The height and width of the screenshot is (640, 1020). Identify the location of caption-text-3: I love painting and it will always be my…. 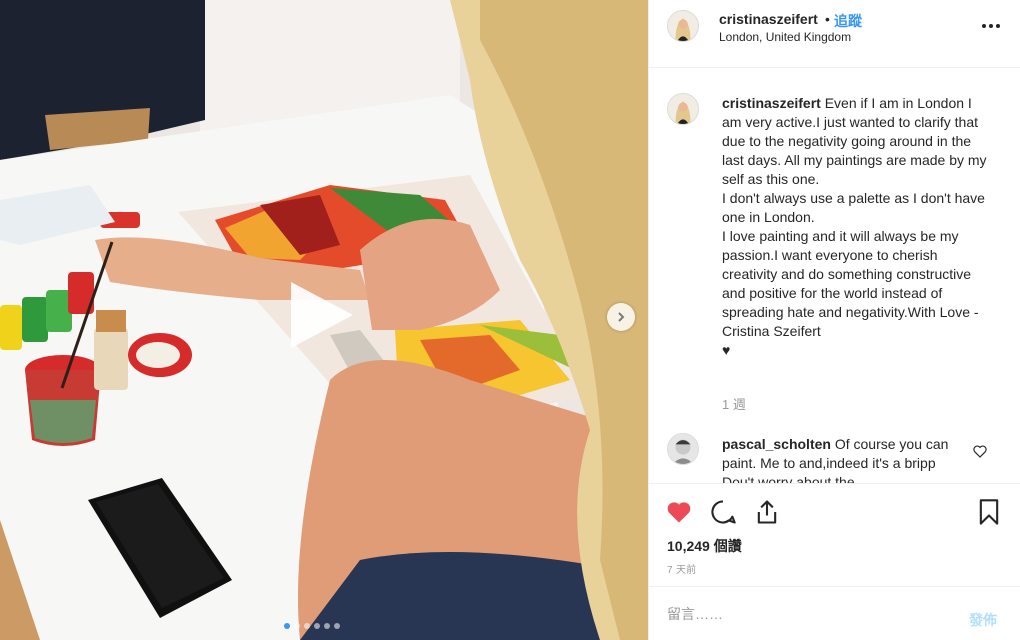
(850, 283).